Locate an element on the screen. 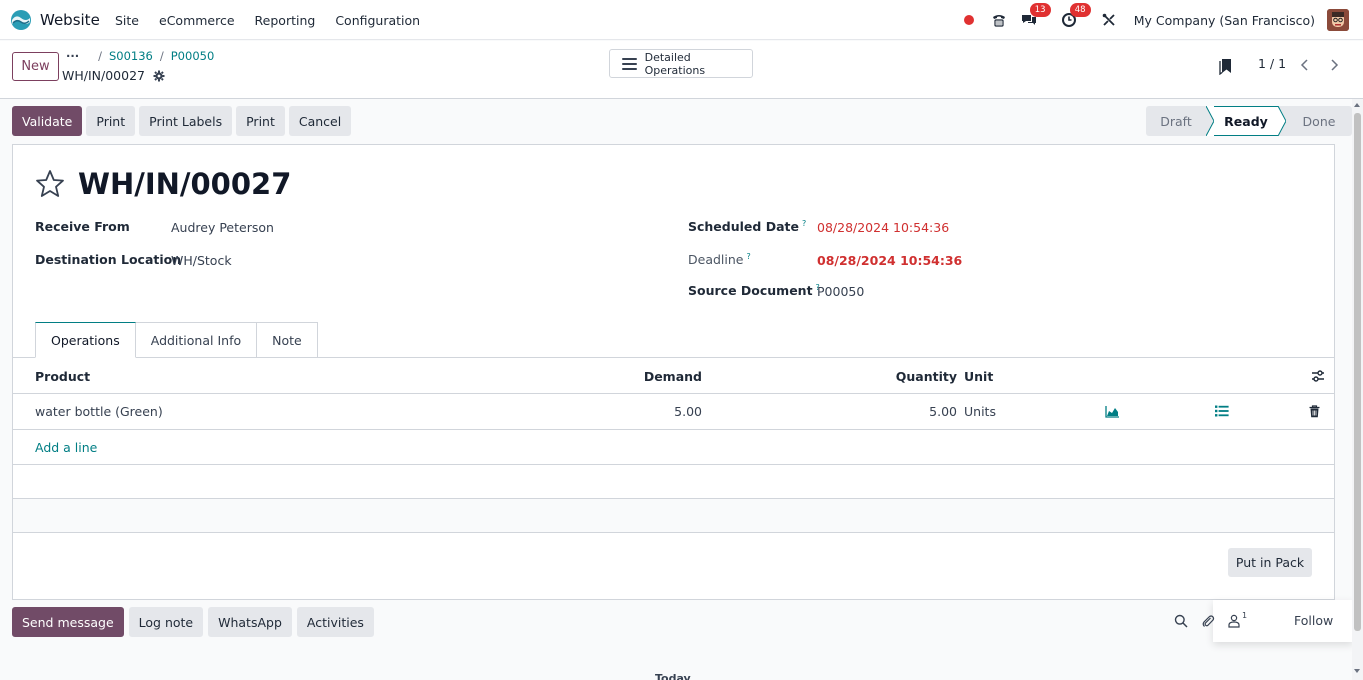 The width and height of the screenshot is (1363, 680). scroll-up-icon is located at coordinates (1357, 105).